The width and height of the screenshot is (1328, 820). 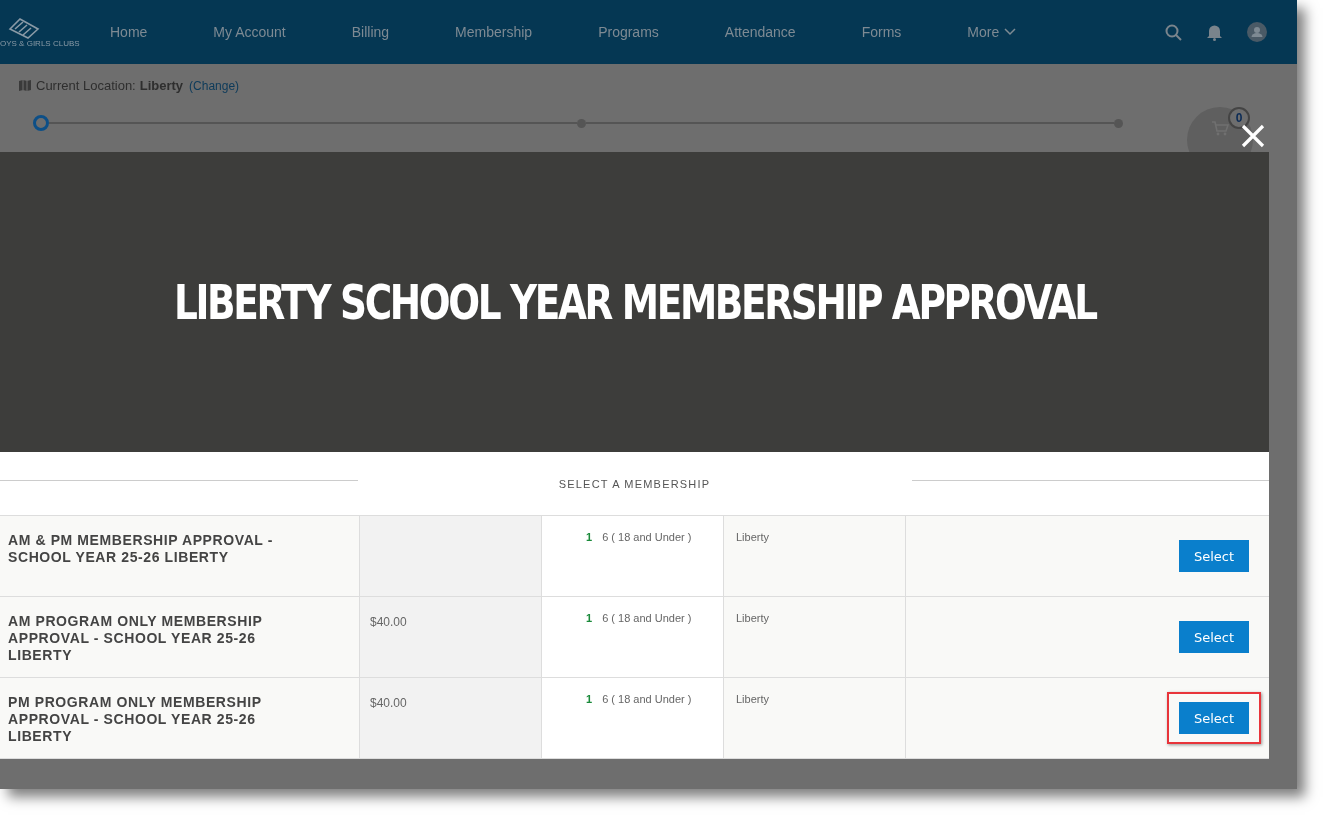 I want to click on map-icon, so click(x=25, y=85).